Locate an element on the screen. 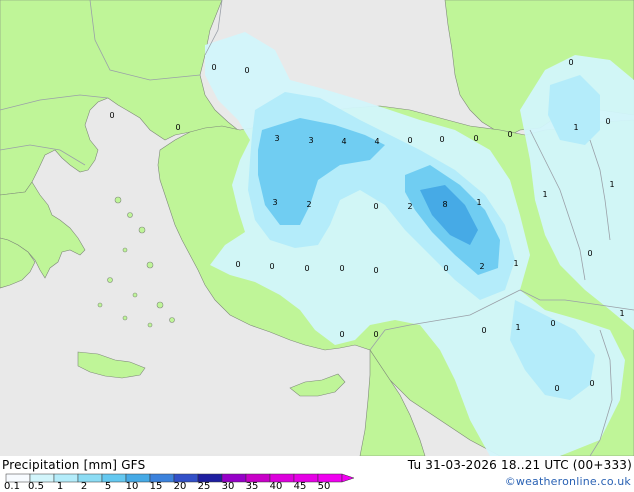  scale-tick-label: 2 is located at coordinates (84, 486).